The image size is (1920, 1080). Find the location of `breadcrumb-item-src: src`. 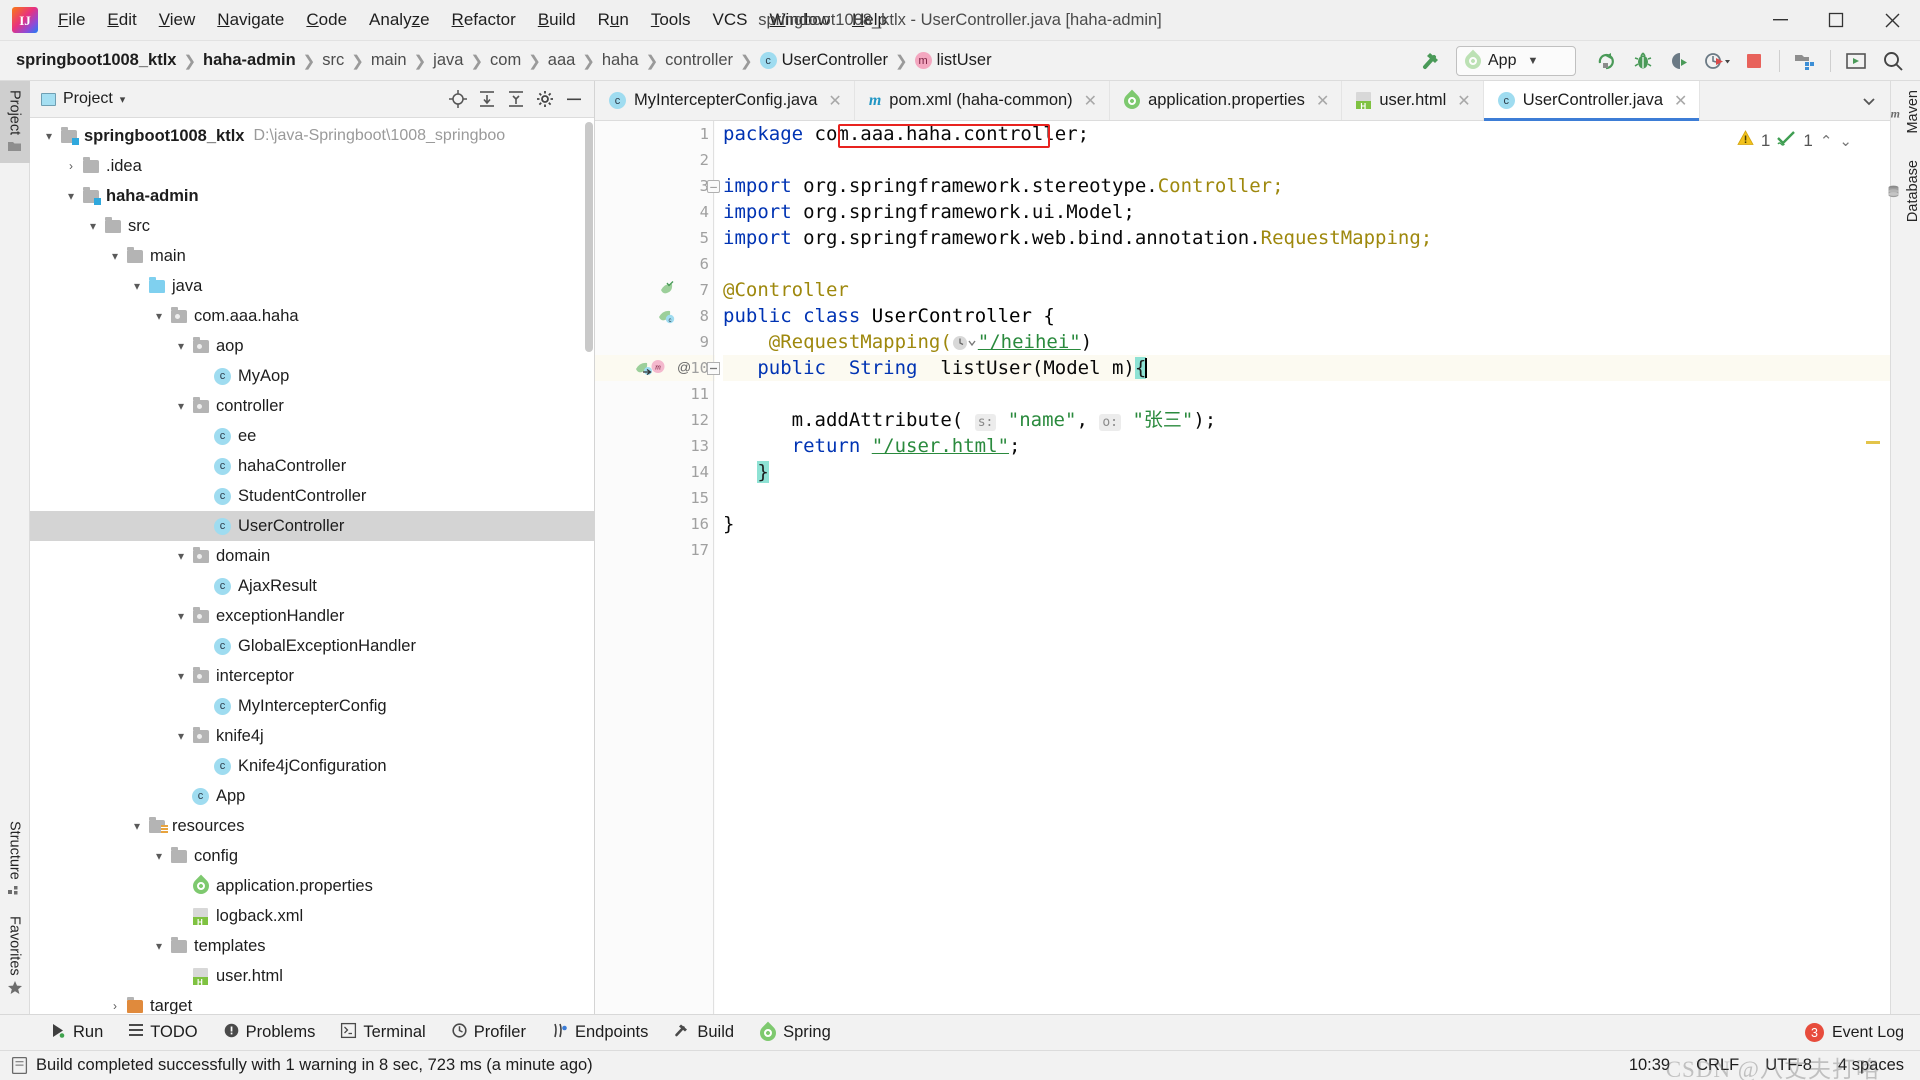

breadcrumb-item-src: src is located at coordinates (333, 60).